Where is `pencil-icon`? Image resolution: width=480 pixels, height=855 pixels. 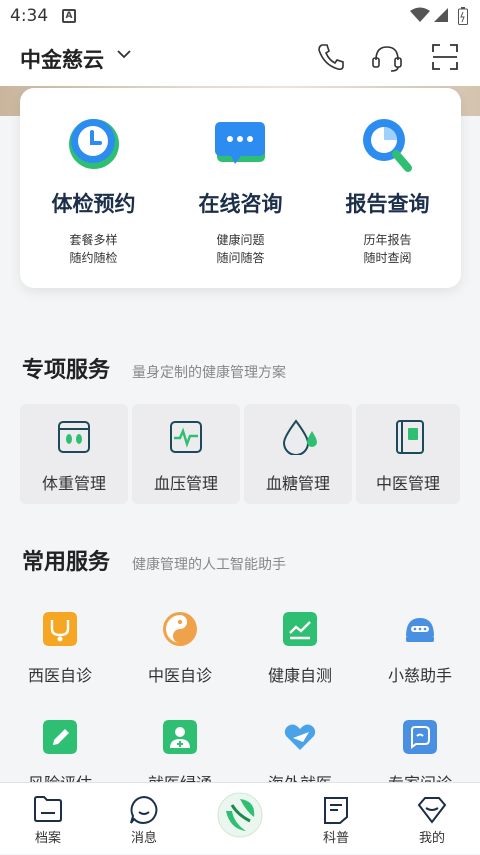 pencil-icon is located at coordinates (60, 737).